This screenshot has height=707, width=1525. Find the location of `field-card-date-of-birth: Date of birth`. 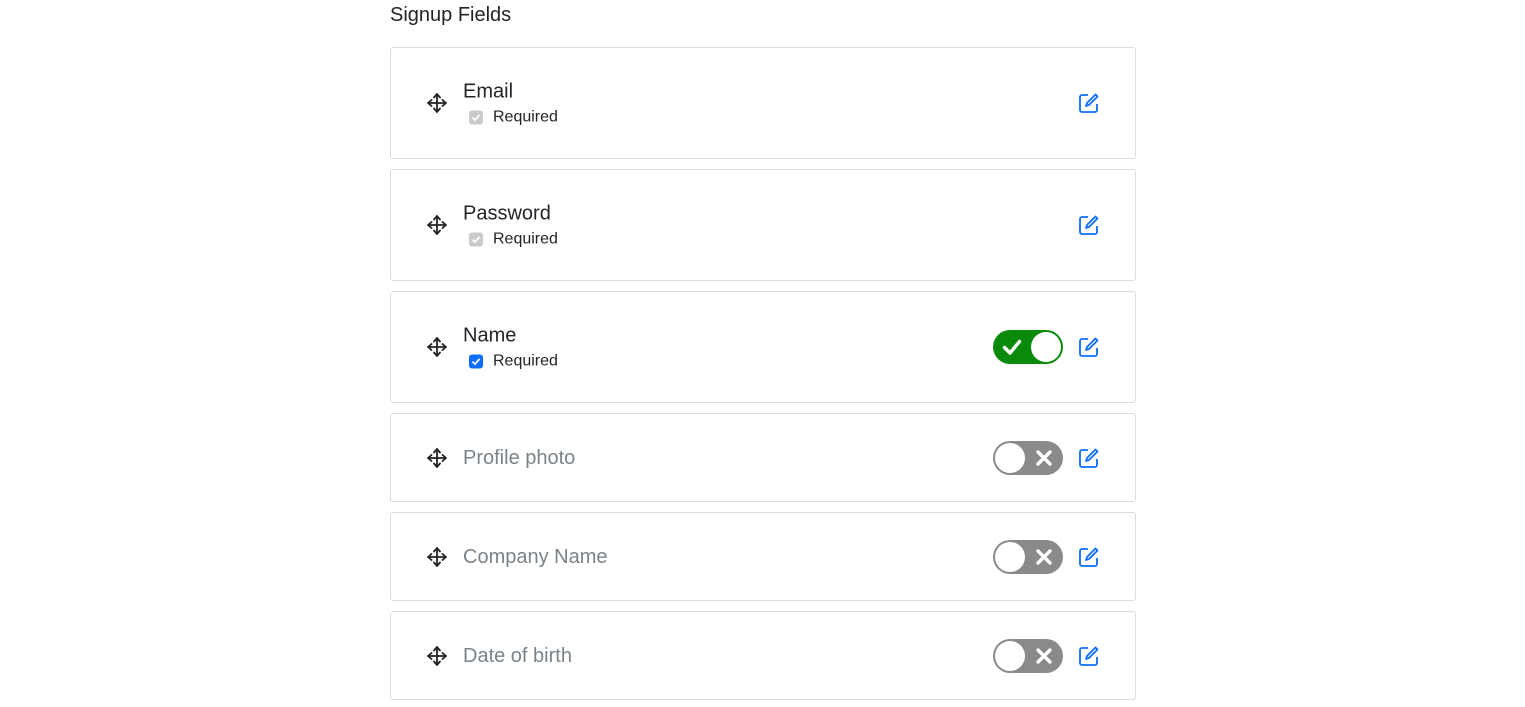

field-card-date-of-birth: Date of birth is located at coordinates (763, 655).